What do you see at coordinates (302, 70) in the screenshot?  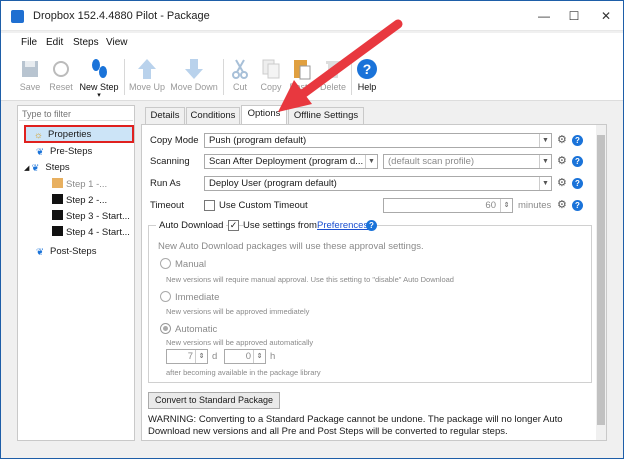 I see `paste-icon` at bounding box center [302, 70].